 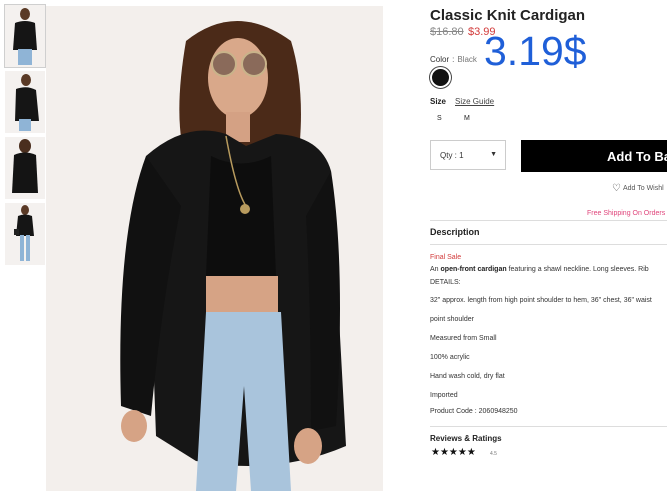 I want to click on free-shipping-banner: Free Shipping On Orders, so click(x=626, y=213).